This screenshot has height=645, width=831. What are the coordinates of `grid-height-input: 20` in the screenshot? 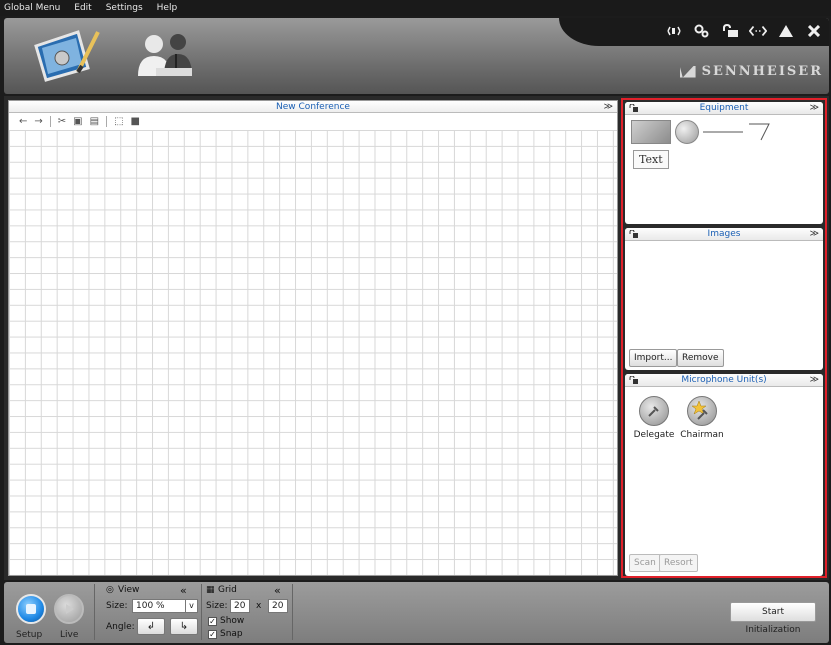 It's located at (278, 606).